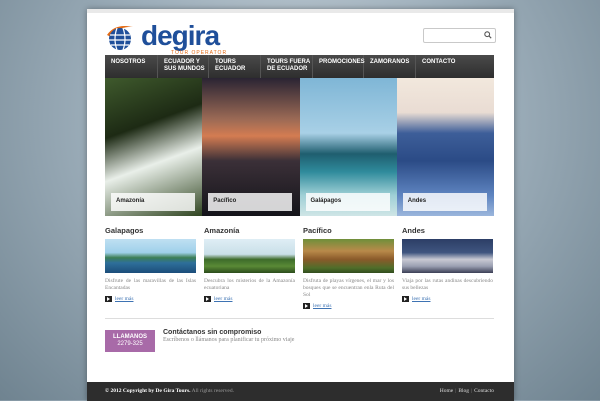 The width and height of the screenshot is (600, 401). What do you see at coordinates (250, 202) in the screenshot?
I see `banner-label: Pacífico` at bounding box center [250, 202].